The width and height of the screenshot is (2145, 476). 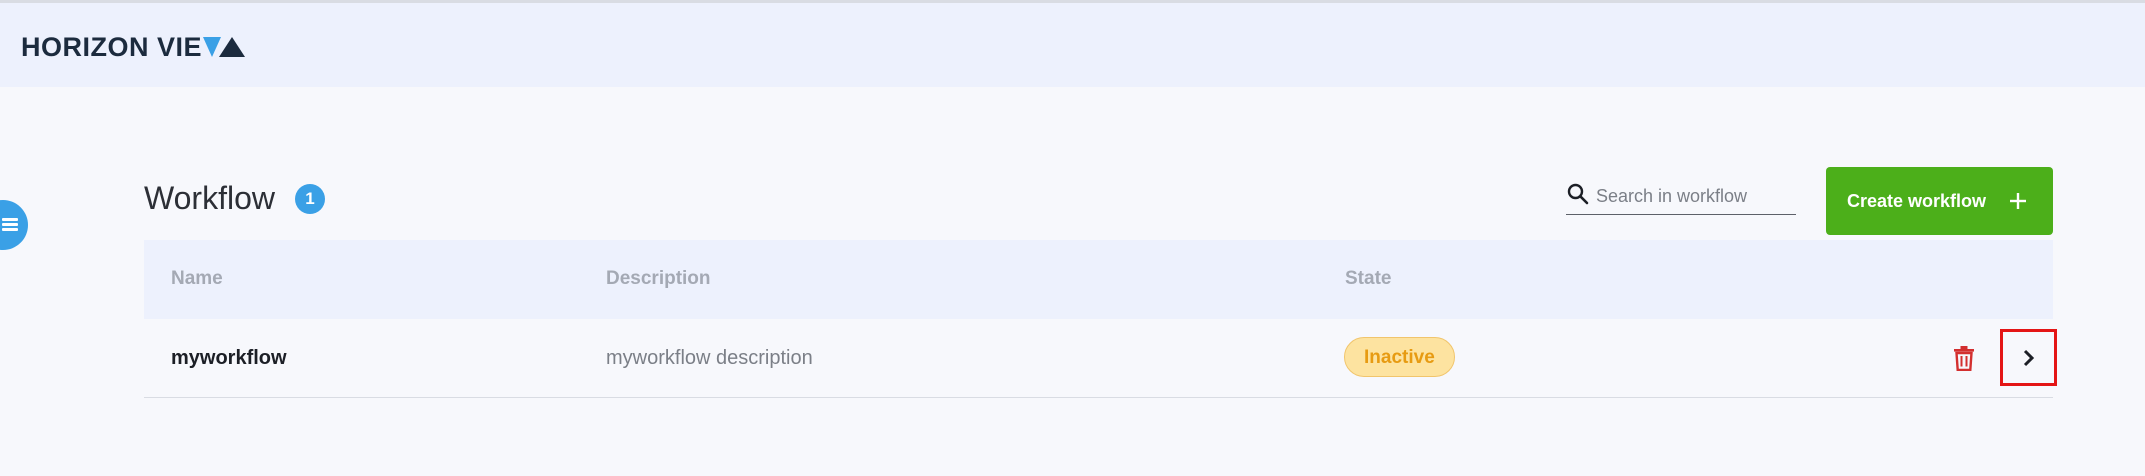 I want to click on page-title: Workflow, so click(x=209, y=198).